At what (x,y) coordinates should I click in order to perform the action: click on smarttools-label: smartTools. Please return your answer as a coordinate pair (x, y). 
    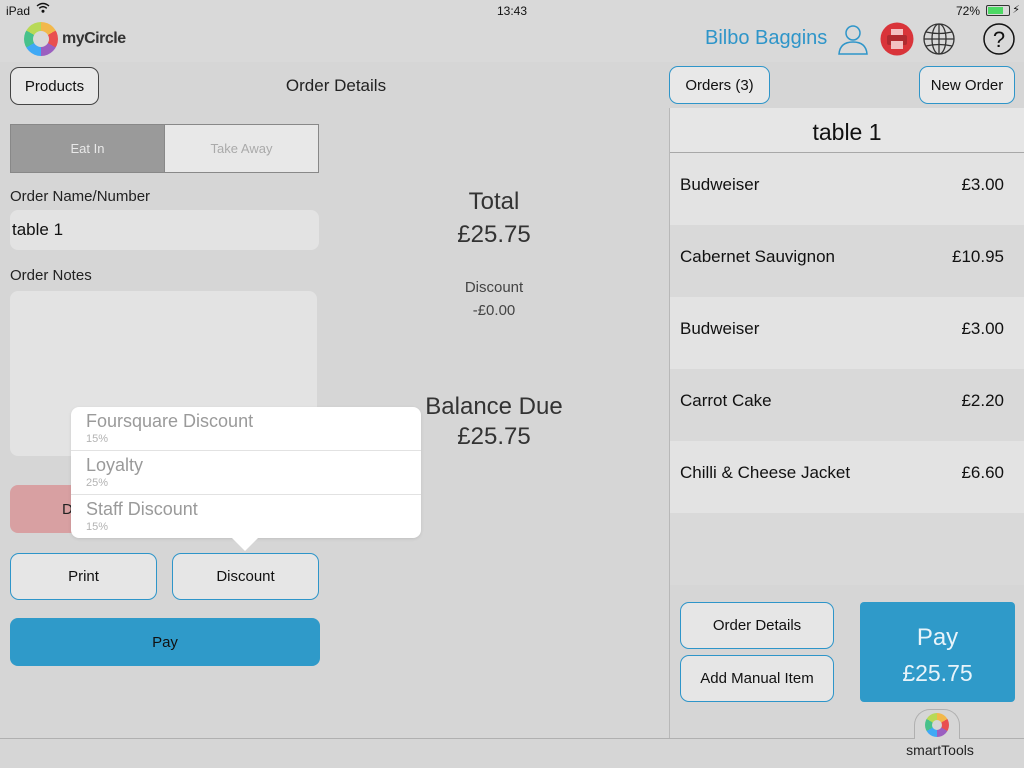
    Looking at the image, I should click on (940, 750).